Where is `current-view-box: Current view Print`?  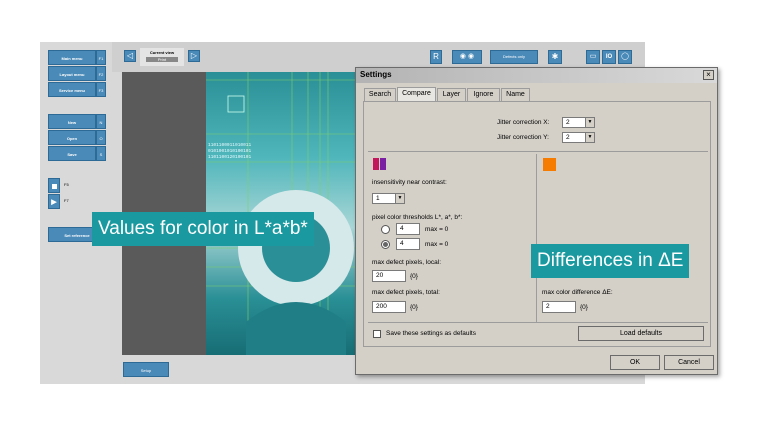 current-view-box: Current view Print is located at coordinates (162, 57).